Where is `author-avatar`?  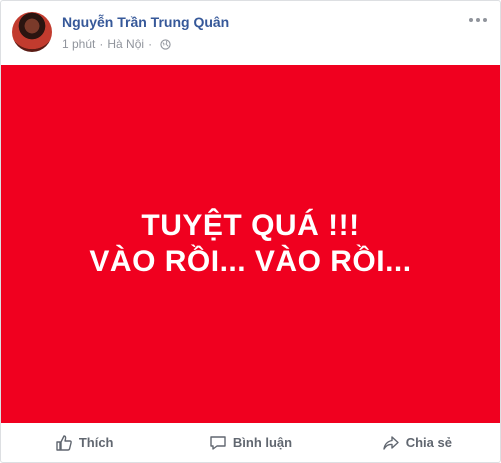 author-avatar is located at coordinates (32, 32).